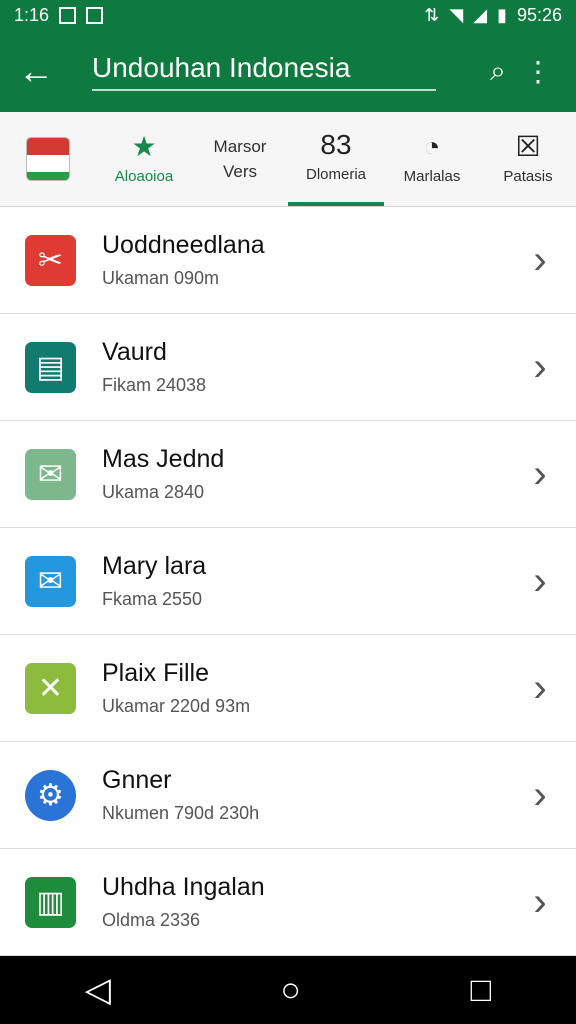 The height and width of the screenshot is (1024, 576). I want to click on list-item: ✕ Plaix Fille Ukamar 220d 93m ›, so click(288, 688).